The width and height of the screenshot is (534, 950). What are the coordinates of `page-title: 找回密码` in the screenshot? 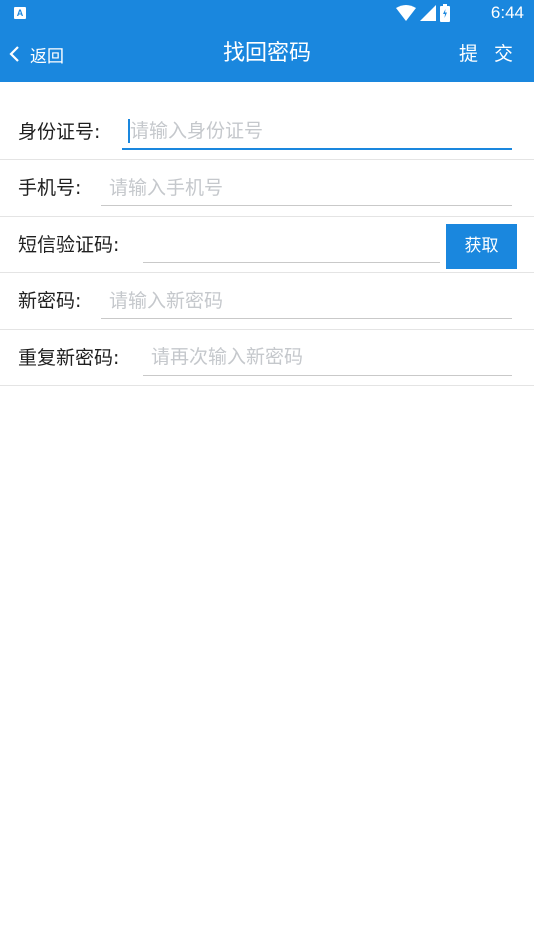 It's located at (266, 53).